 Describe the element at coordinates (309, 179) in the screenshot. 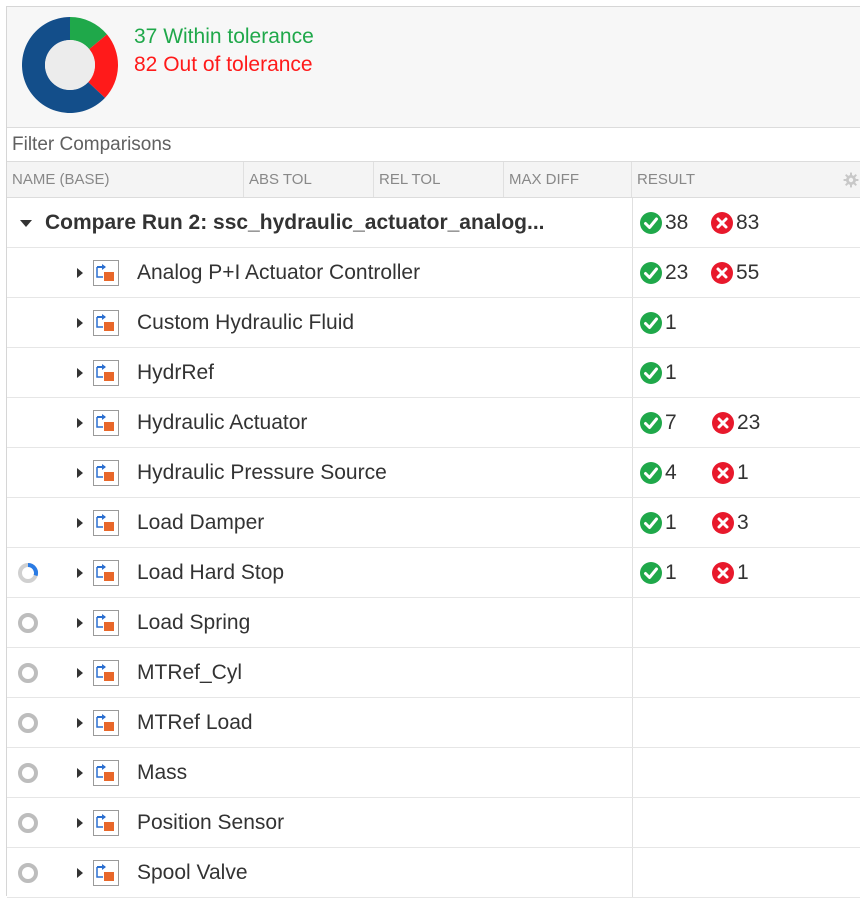

I see `column-abs-tol: ABS TOL` at that location.